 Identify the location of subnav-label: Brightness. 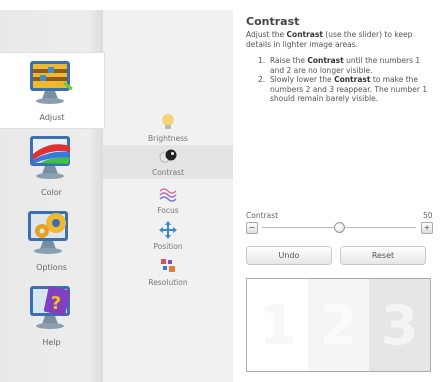
(168, 138).